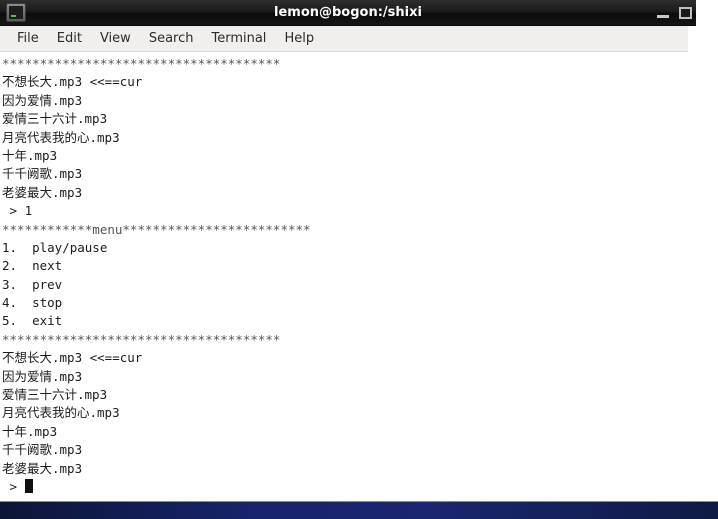 The width and height of the screenshot is (718, 519). What do you see at coordinates (32, 303) in the screenshot?
I see `terminal-menu-option-4: 4. stop` at bounding box center [32, 303].